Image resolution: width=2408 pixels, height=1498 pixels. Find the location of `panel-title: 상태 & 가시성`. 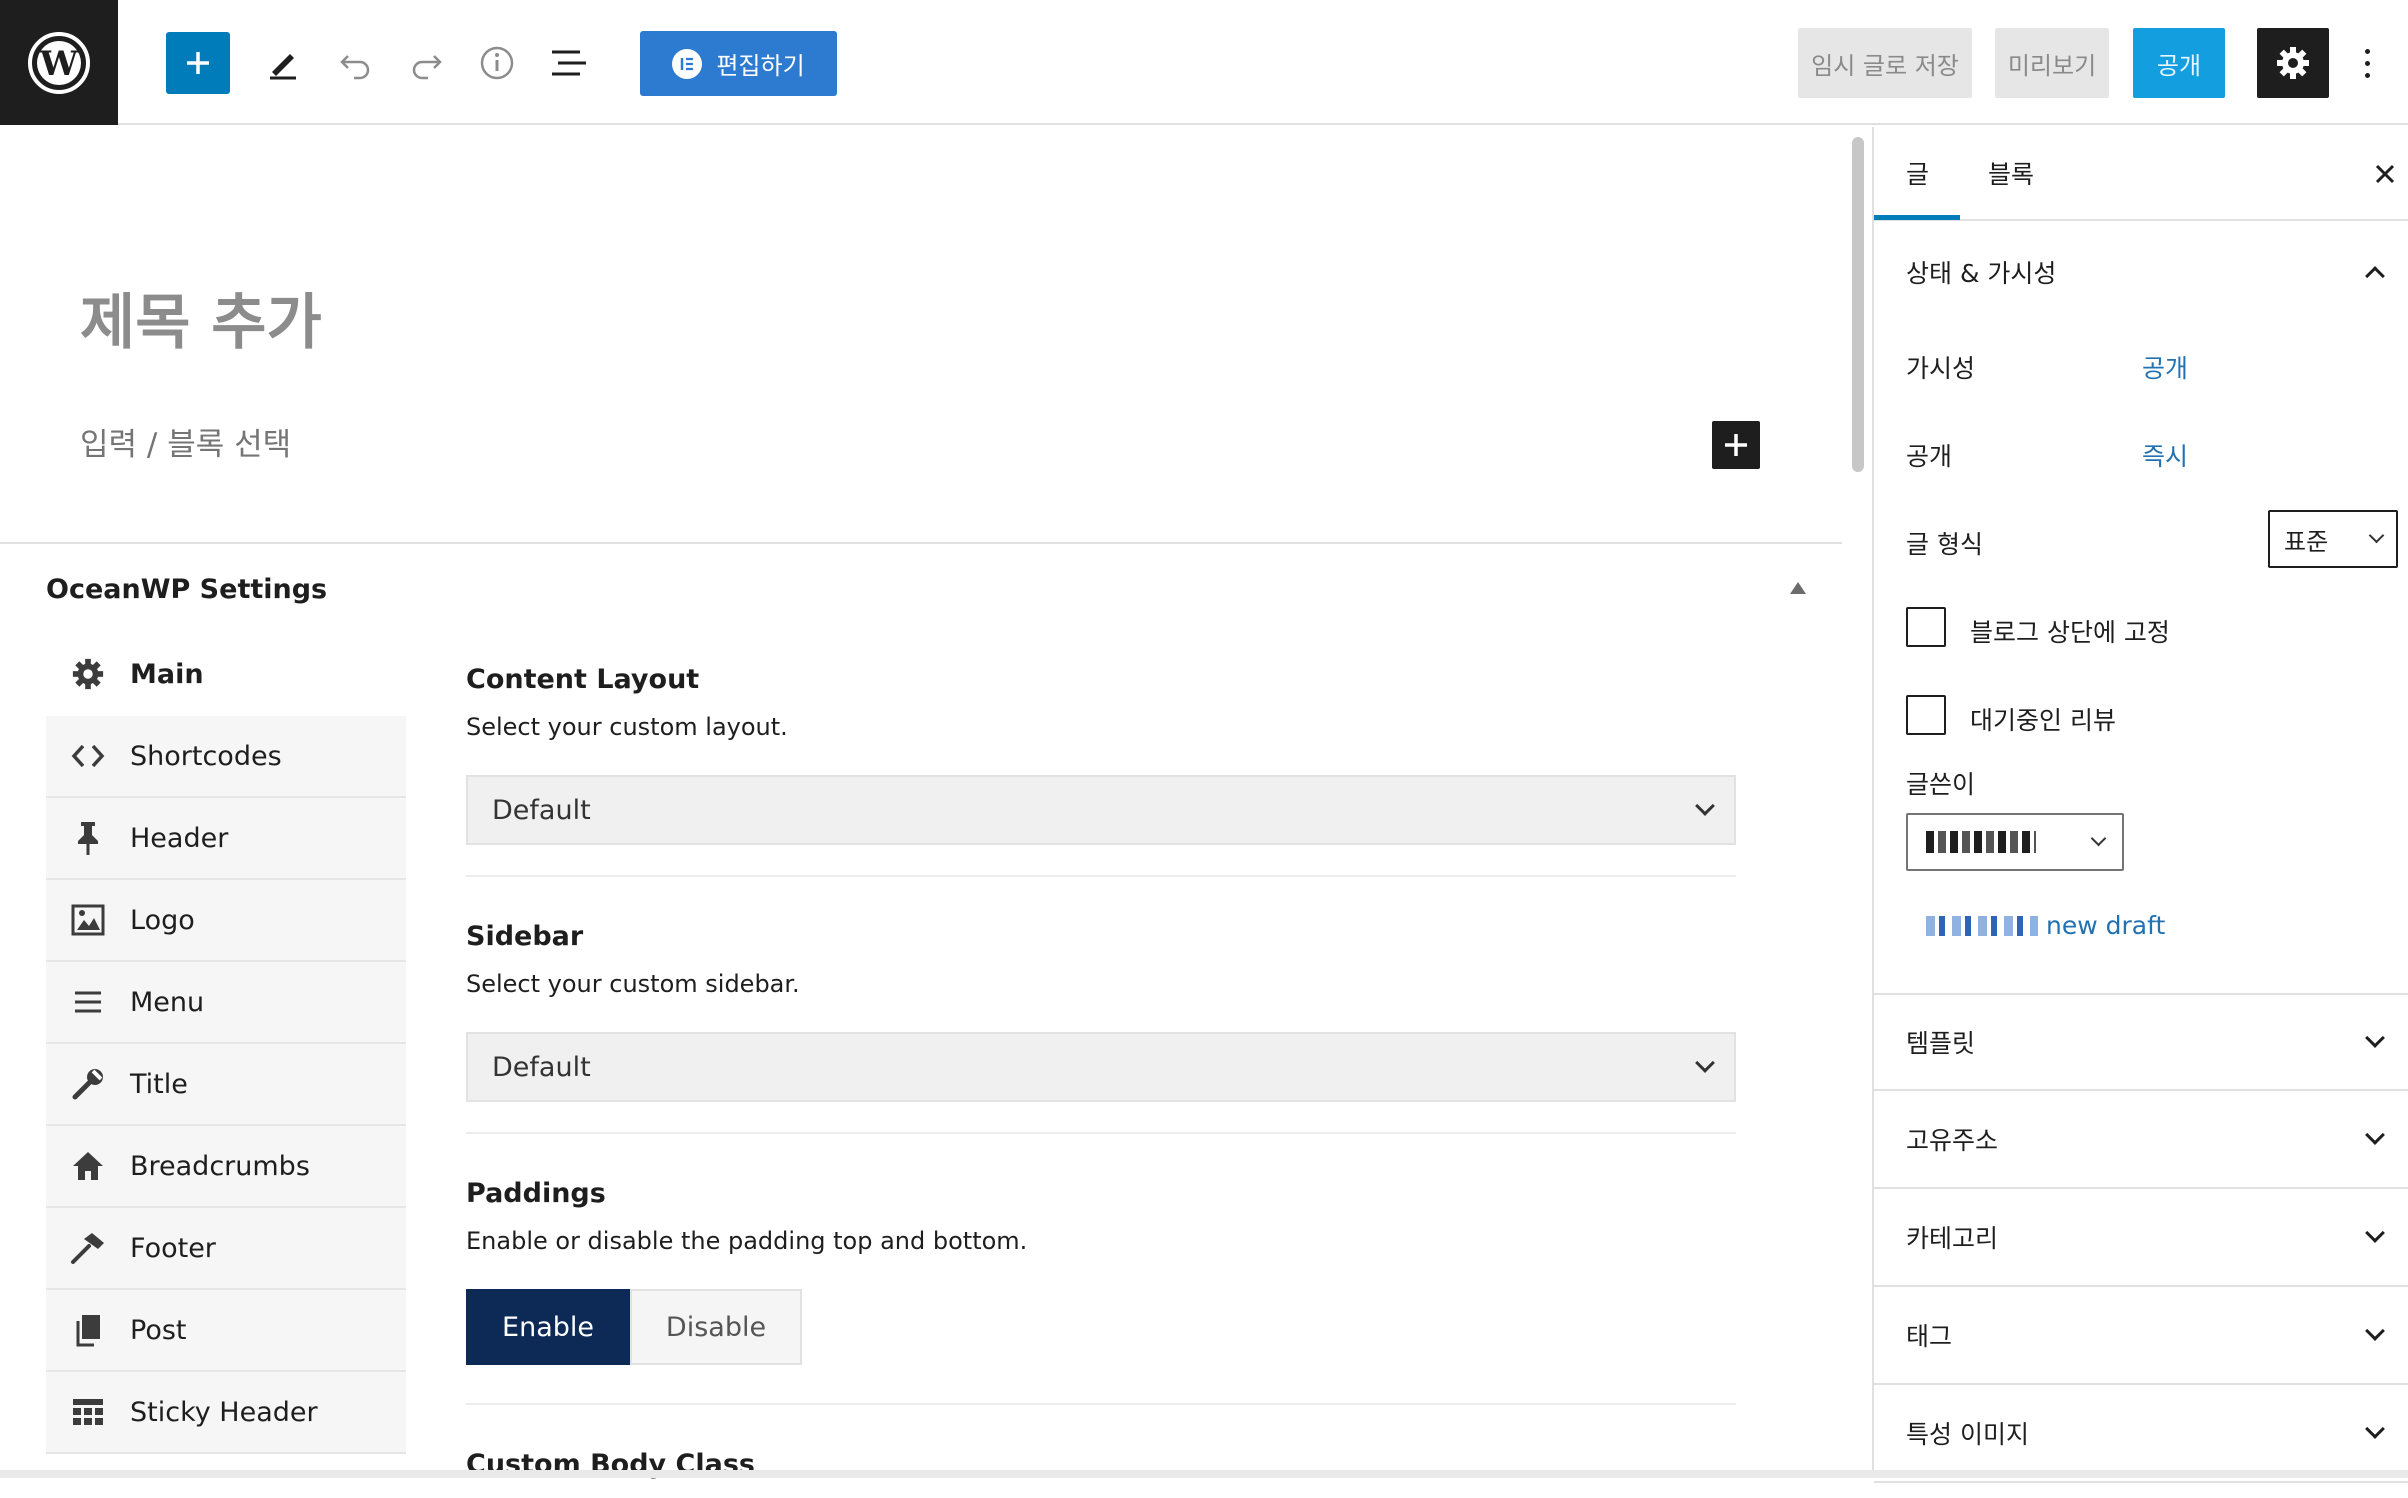

panel-title: 상태 & 가시성 is located at coordinates (1981, 273).